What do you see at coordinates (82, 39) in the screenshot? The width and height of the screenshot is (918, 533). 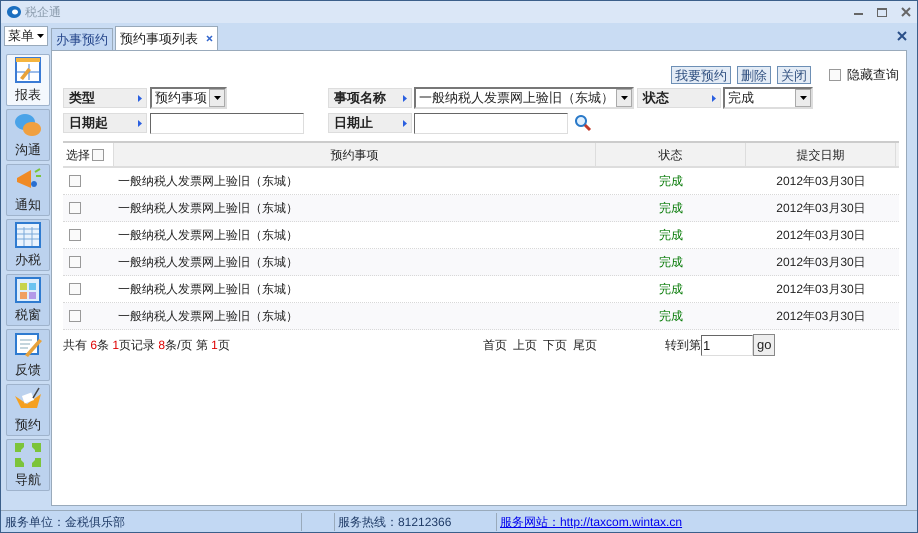 I see `tab: 办事预约` at bounding box center [82, 39].